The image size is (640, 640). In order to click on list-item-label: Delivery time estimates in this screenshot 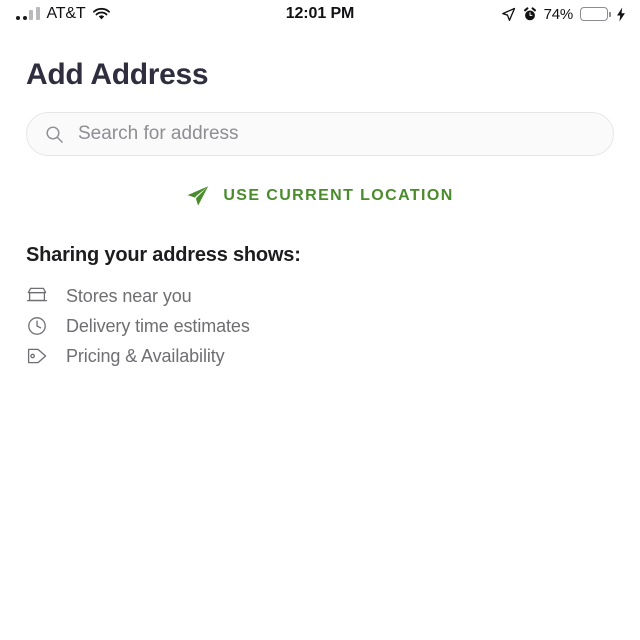, I will do `click(158, 325)`.